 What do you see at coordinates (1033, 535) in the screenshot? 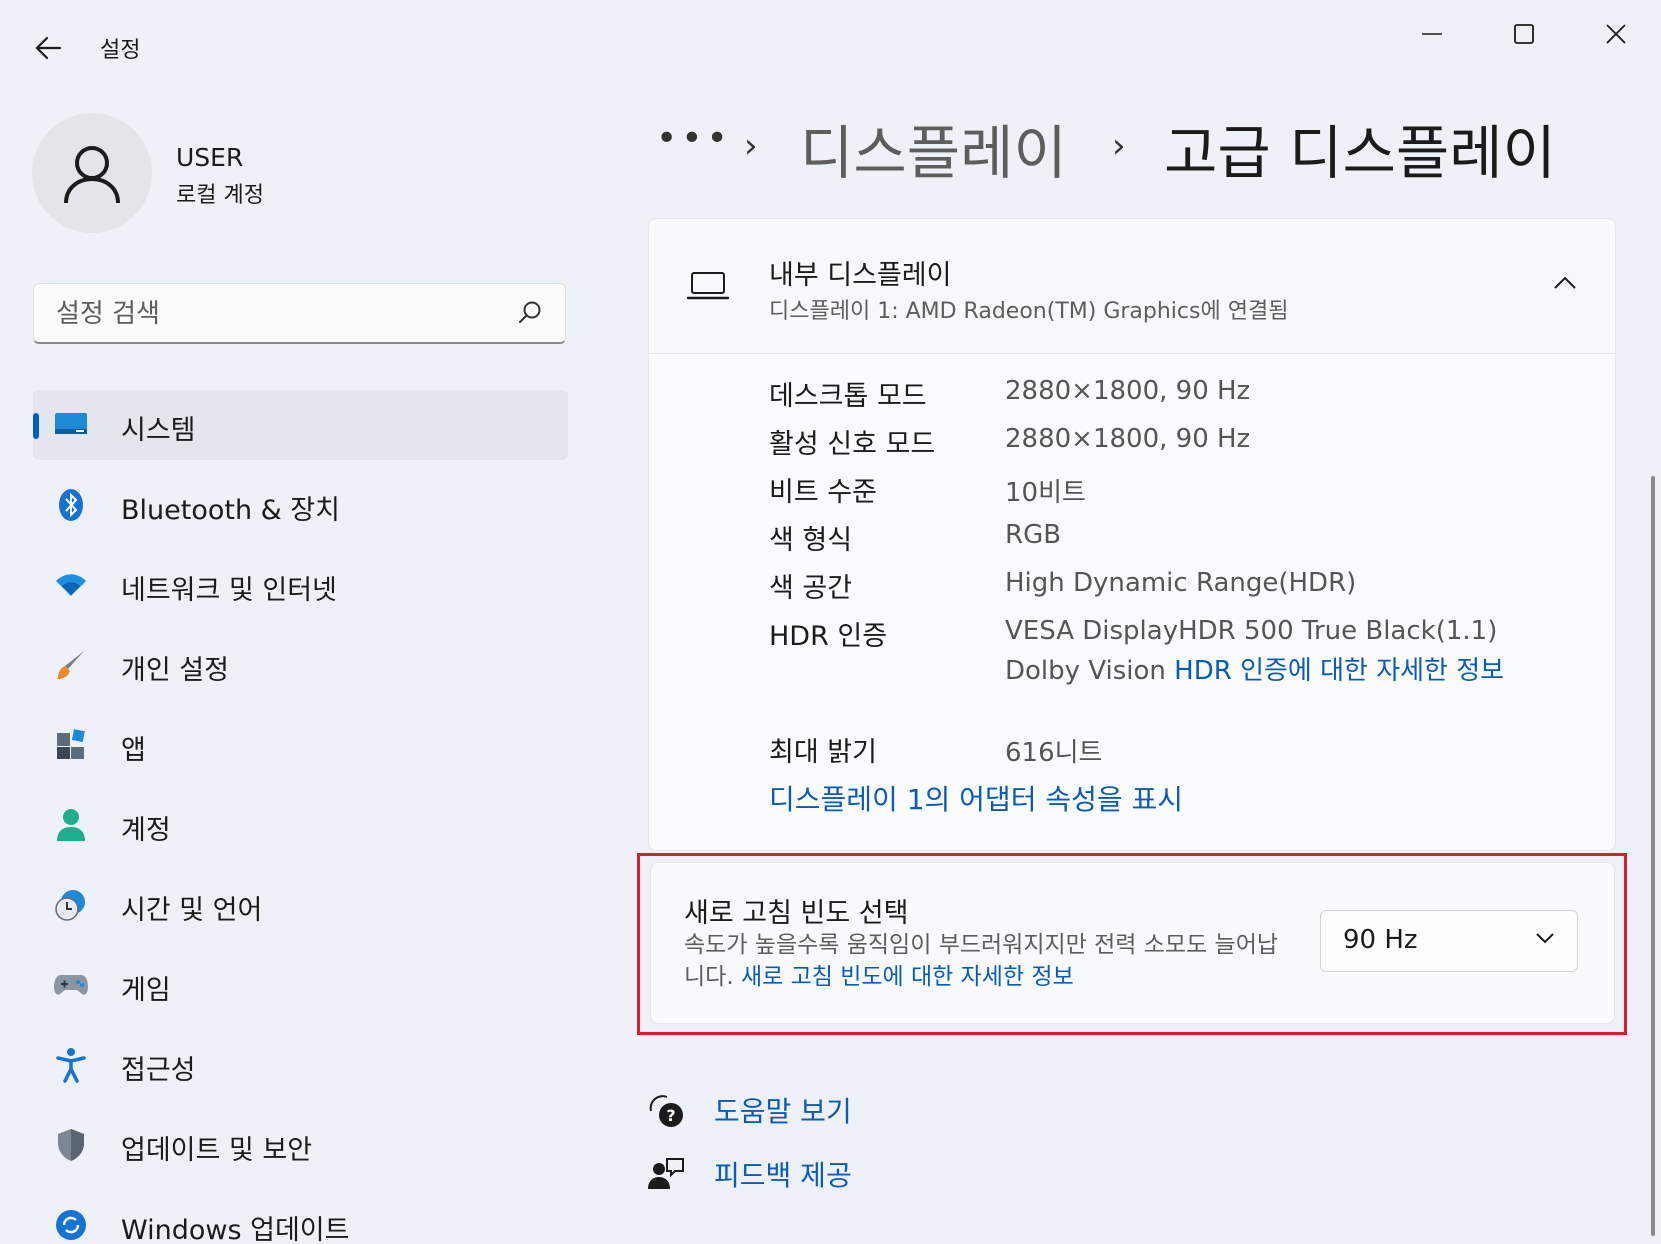
I see `property-value: RGB` at bounding box center [1033, 535].